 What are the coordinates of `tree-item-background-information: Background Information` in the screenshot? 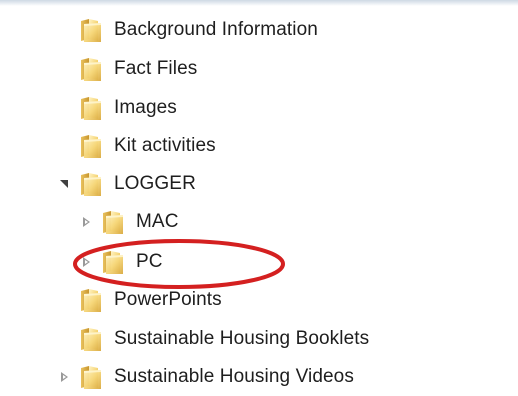 It's located at (188, 30).